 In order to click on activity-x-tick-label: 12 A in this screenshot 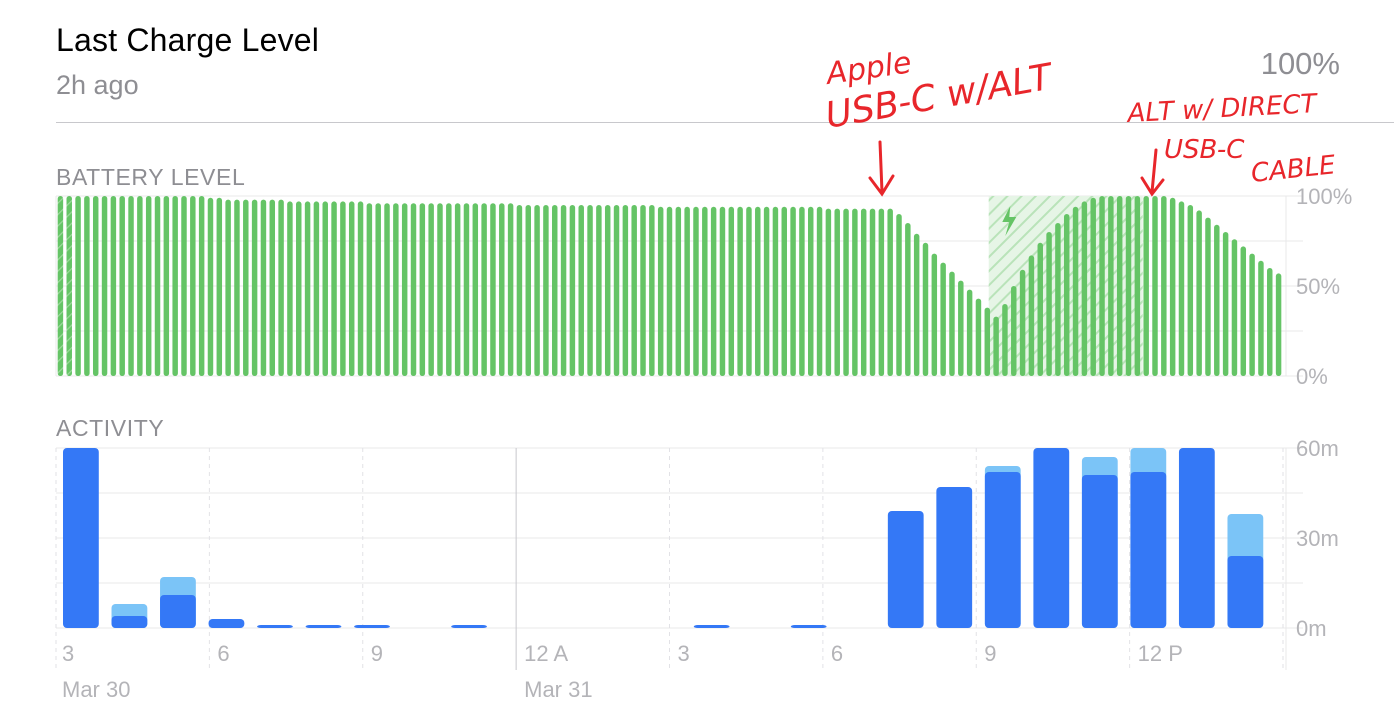, I will do `click(546, 653)`.